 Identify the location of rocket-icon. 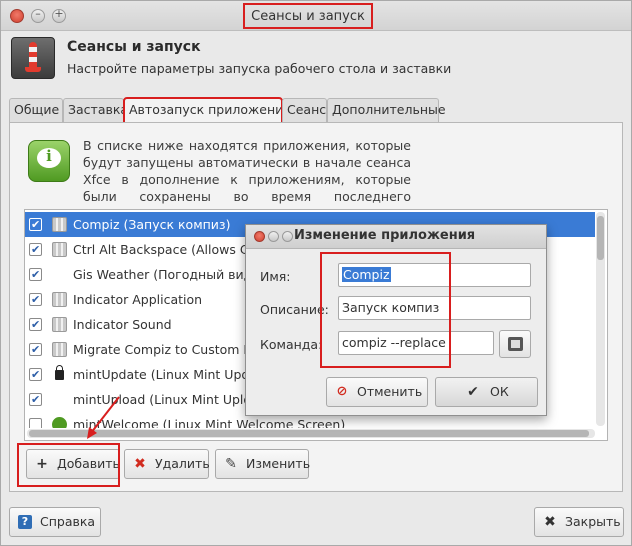
(33, 58).